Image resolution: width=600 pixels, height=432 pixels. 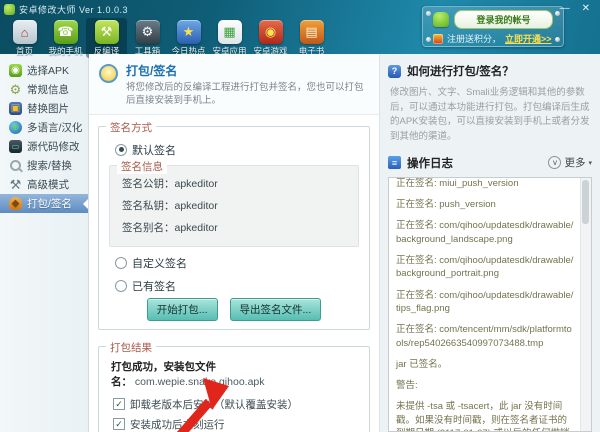 I want to click on tab-android-apps: ▦ 安卓应用, so click(x=229, y=38).